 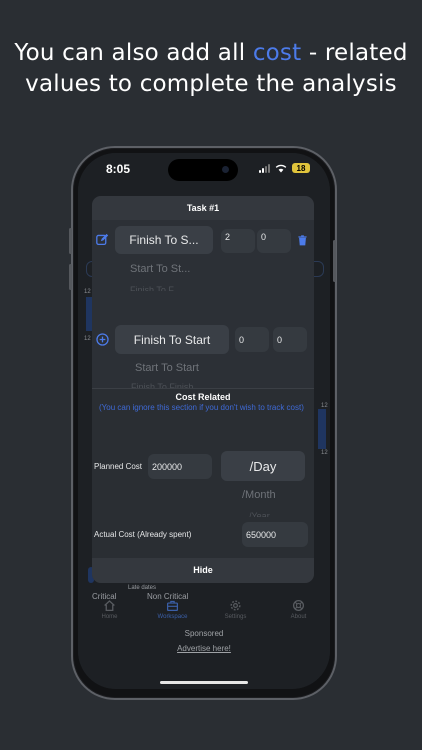 What do you see at coordinates (109, 606) in the screenshot?
I see `home-icon` at bounding box center [109, 606].